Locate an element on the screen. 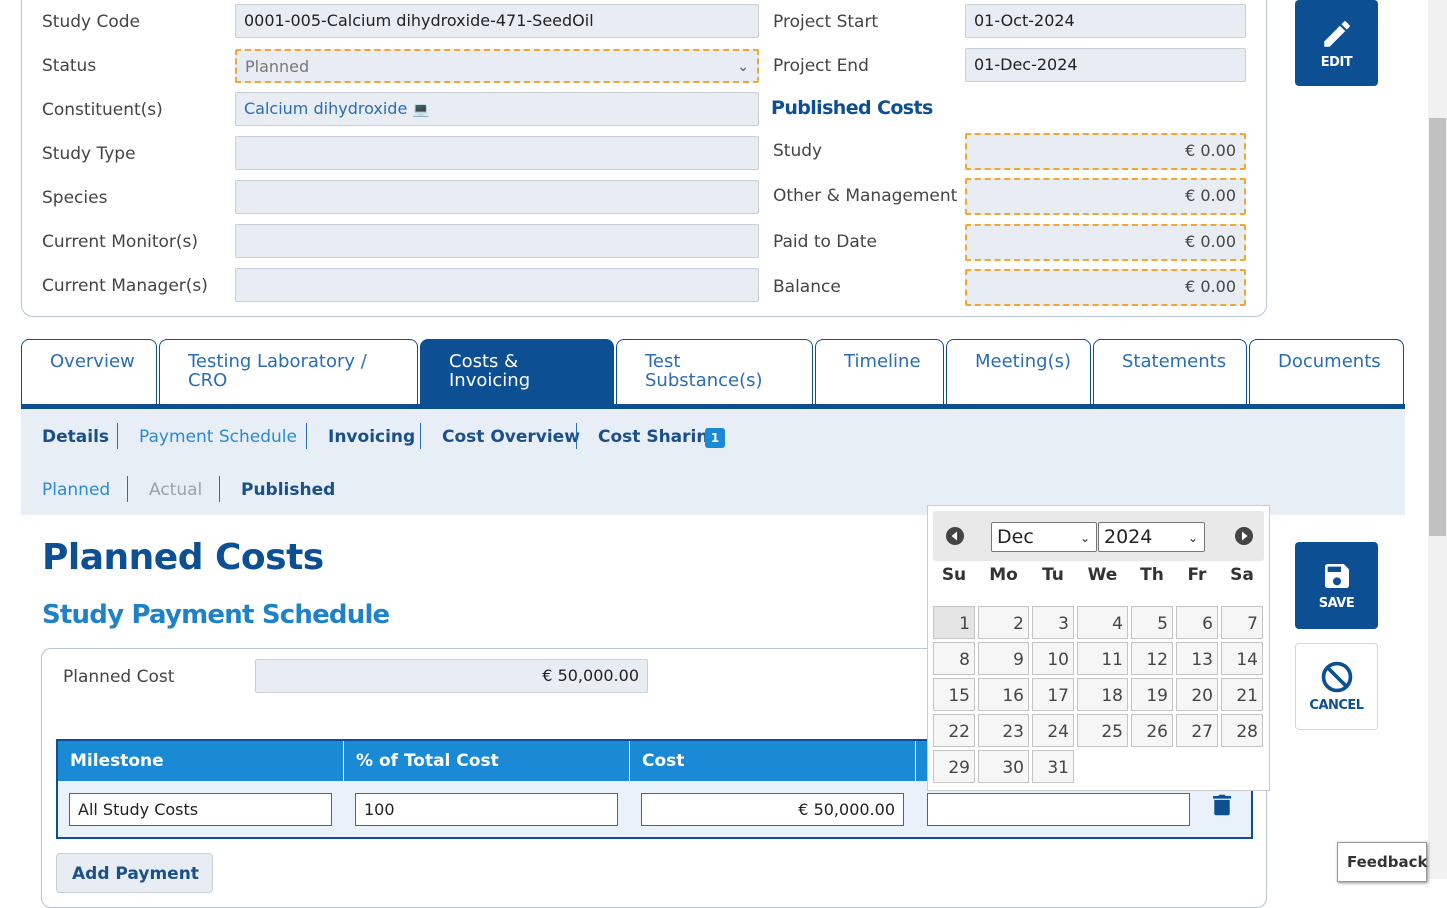 Image resolution: width=1447 pixels, height=908 pixels. tab-label: Timeline is located at coordinates (882, 361).